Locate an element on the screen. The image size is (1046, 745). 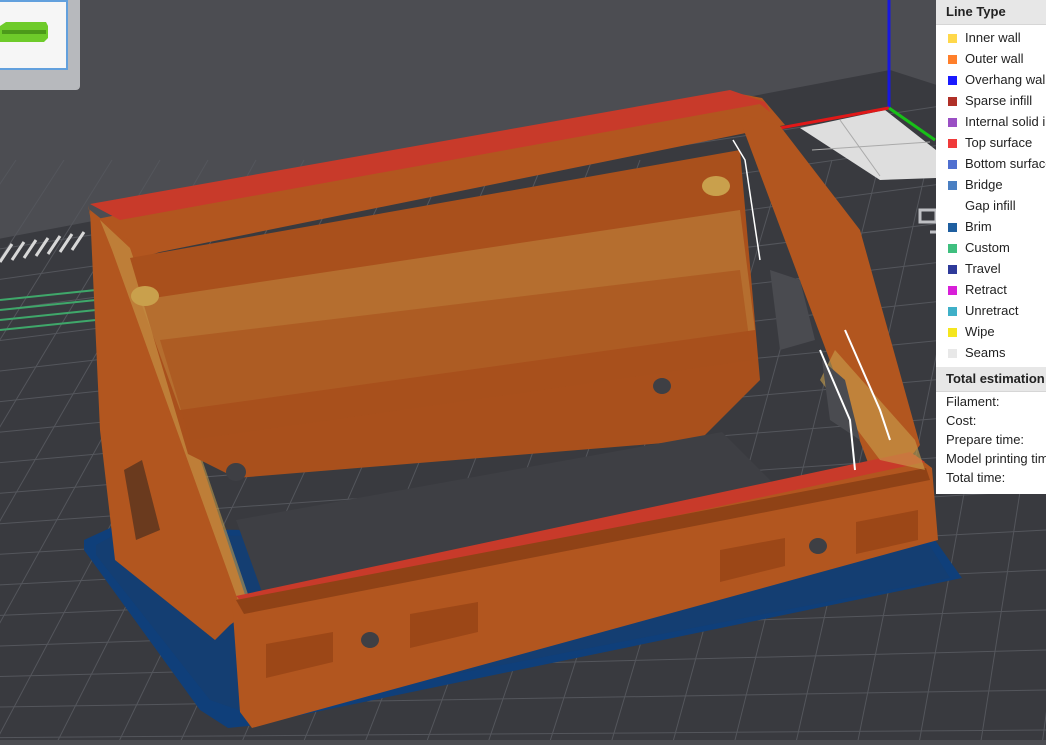
line-type-label: Bridge is located at coordinates (984, 184).